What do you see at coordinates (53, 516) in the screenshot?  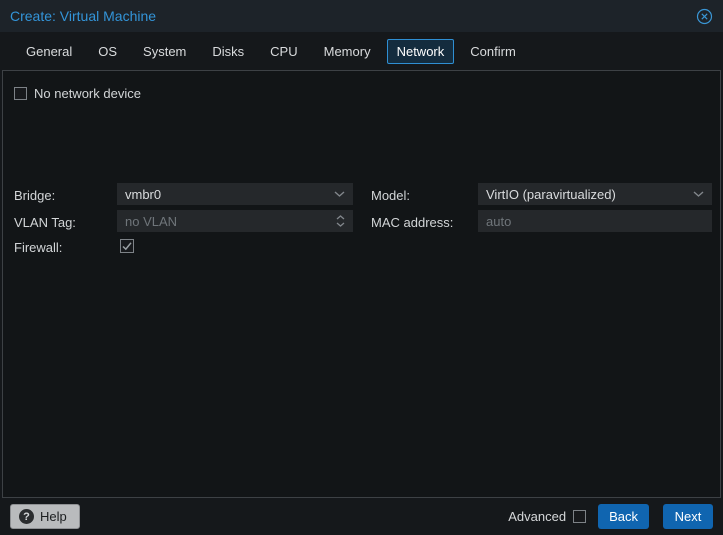 I see `help-button-label: Help` at bounding box center [53, 516].